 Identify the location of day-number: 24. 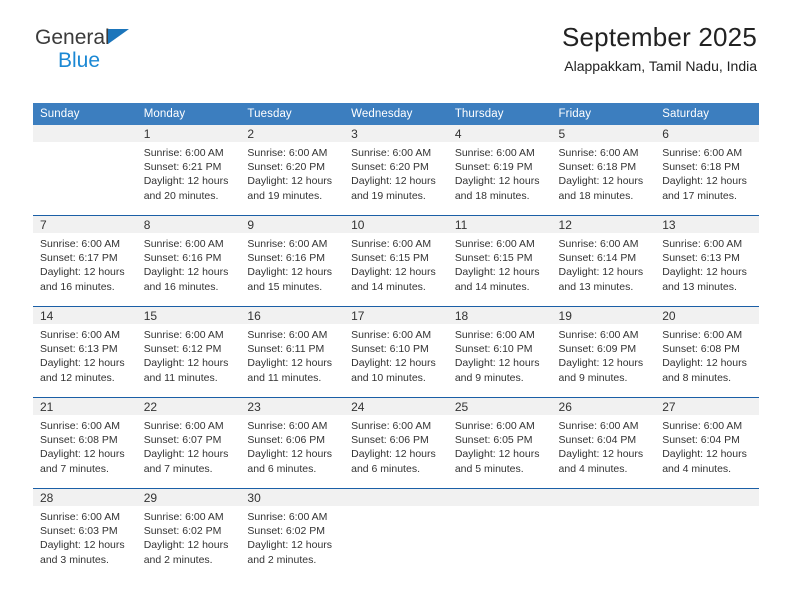
(396, 406).